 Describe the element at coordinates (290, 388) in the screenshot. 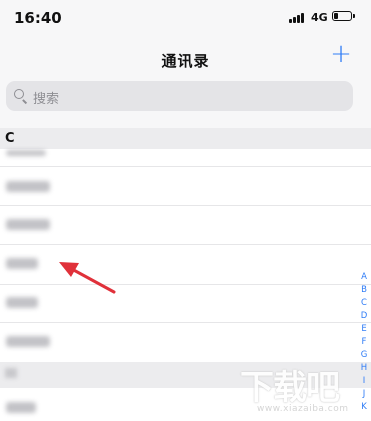

I see `watermark-logo: 下载吧` at that location.